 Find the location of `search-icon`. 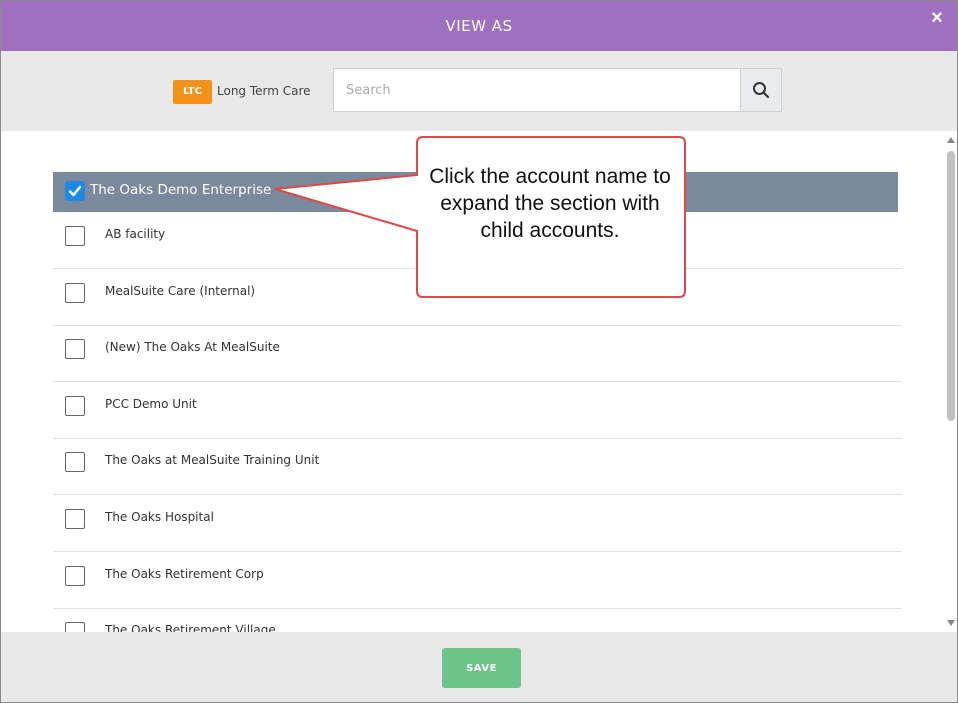

search-icon is located at coordinates (761, 90).